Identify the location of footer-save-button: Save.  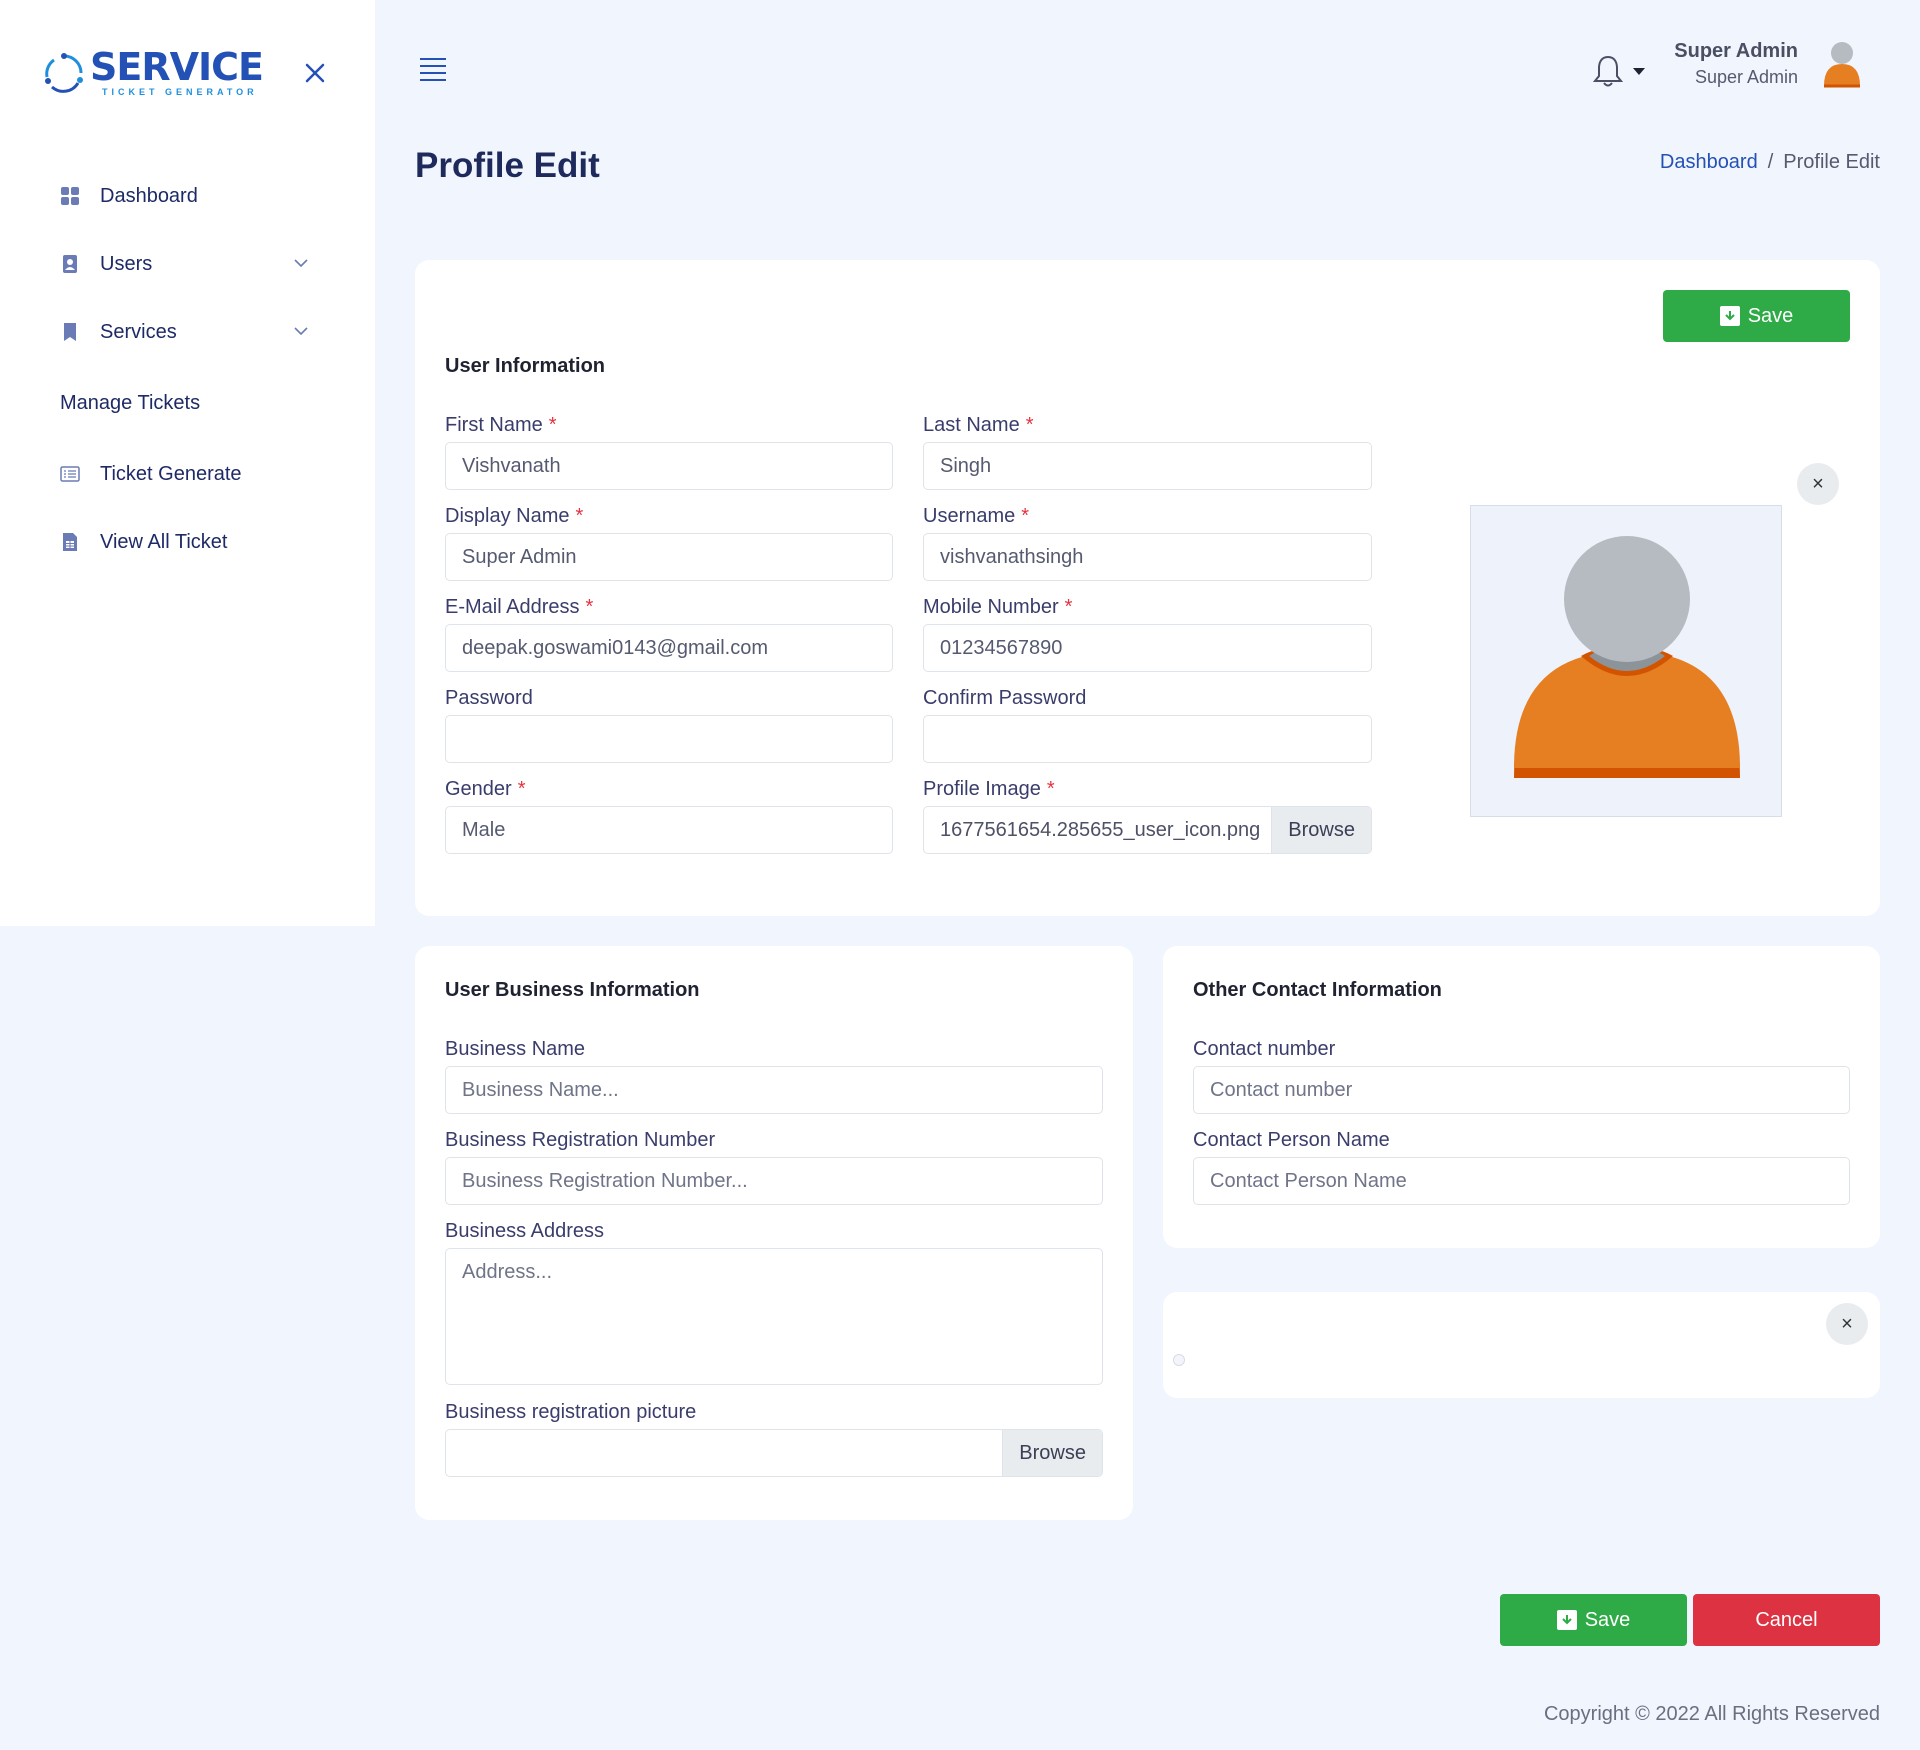
(1593, 1620).